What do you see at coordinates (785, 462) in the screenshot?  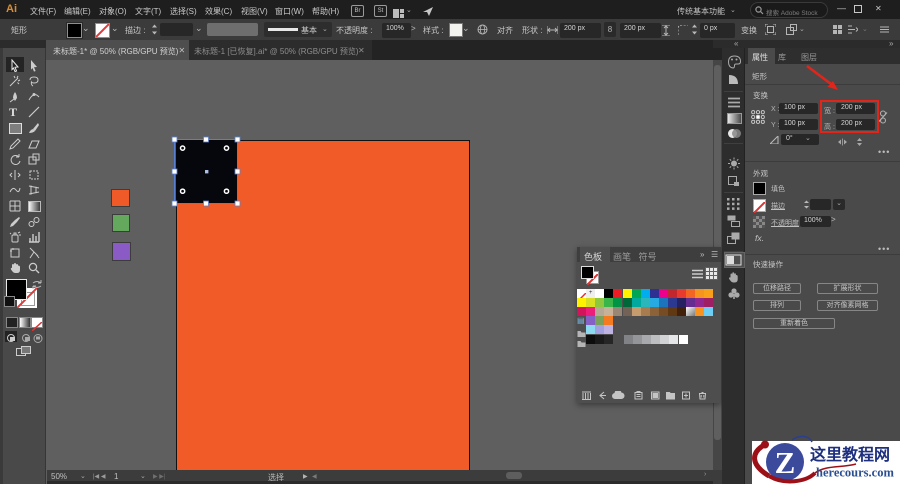 I see `svg-text: Z` at bounding box center [785, 462].